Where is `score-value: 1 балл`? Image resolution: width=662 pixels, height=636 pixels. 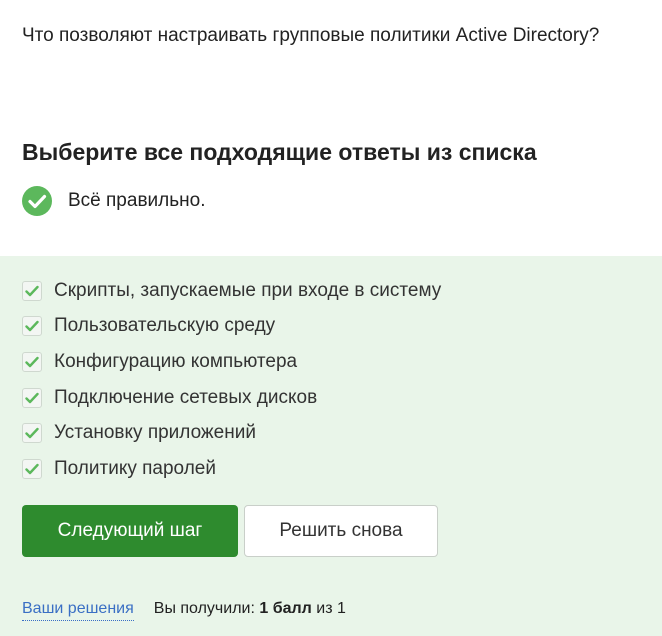
score-value: 1 балл is located at coordinates (285, 608).